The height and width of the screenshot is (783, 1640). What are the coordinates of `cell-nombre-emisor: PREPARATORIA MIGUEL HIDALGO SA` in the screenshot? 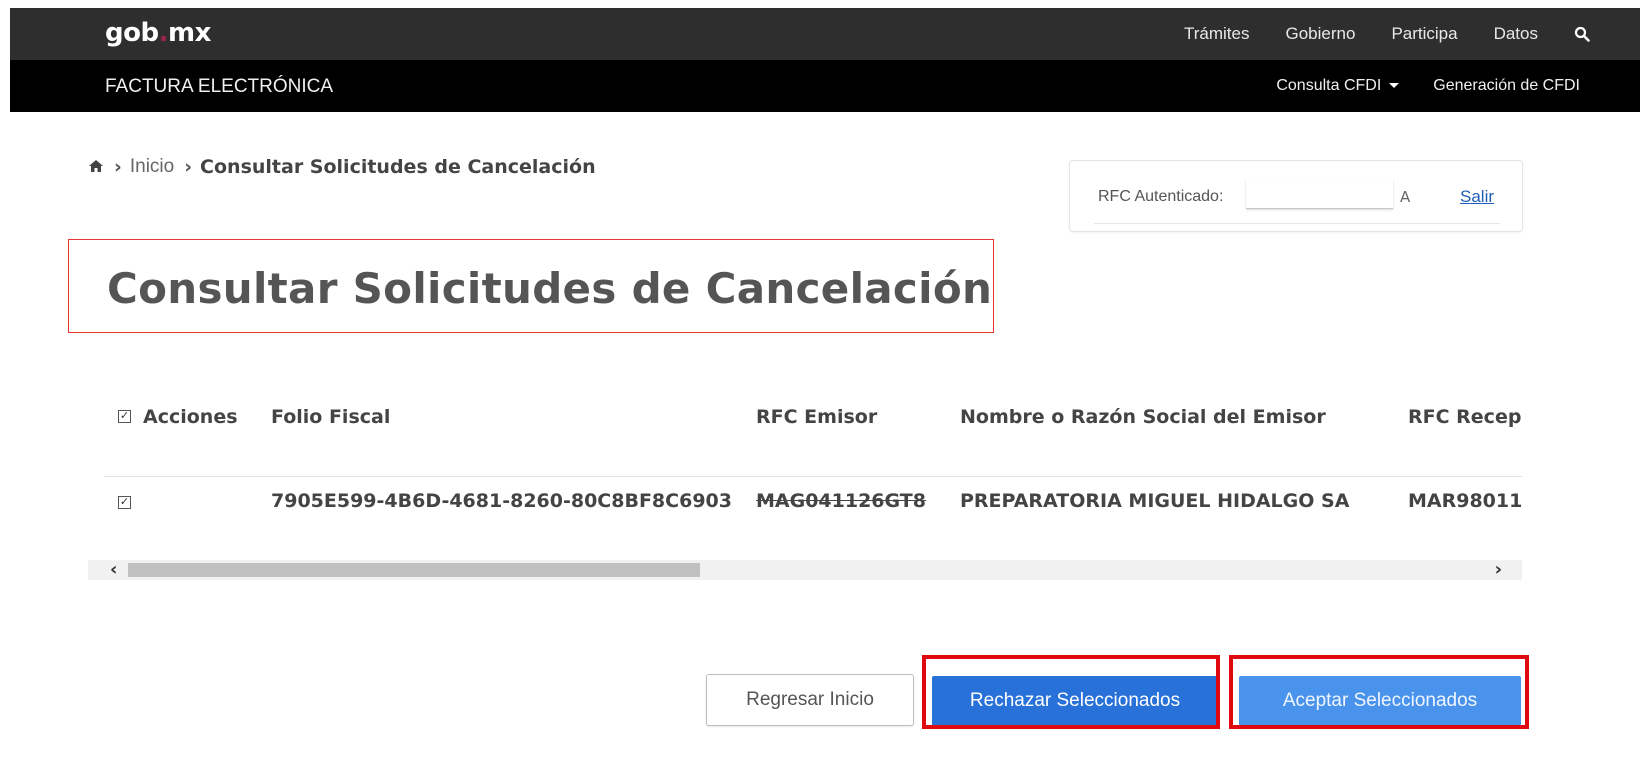 It's located at (1155, 501).